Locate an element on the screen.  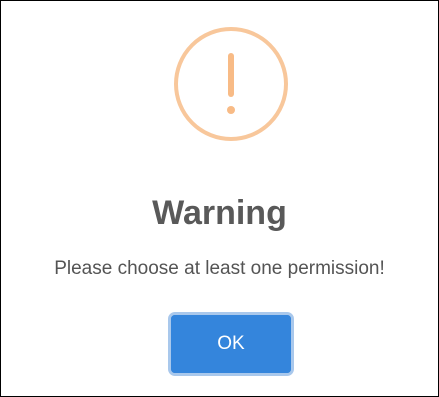
ok-button-label: OK is located at coordinates (231, 344).